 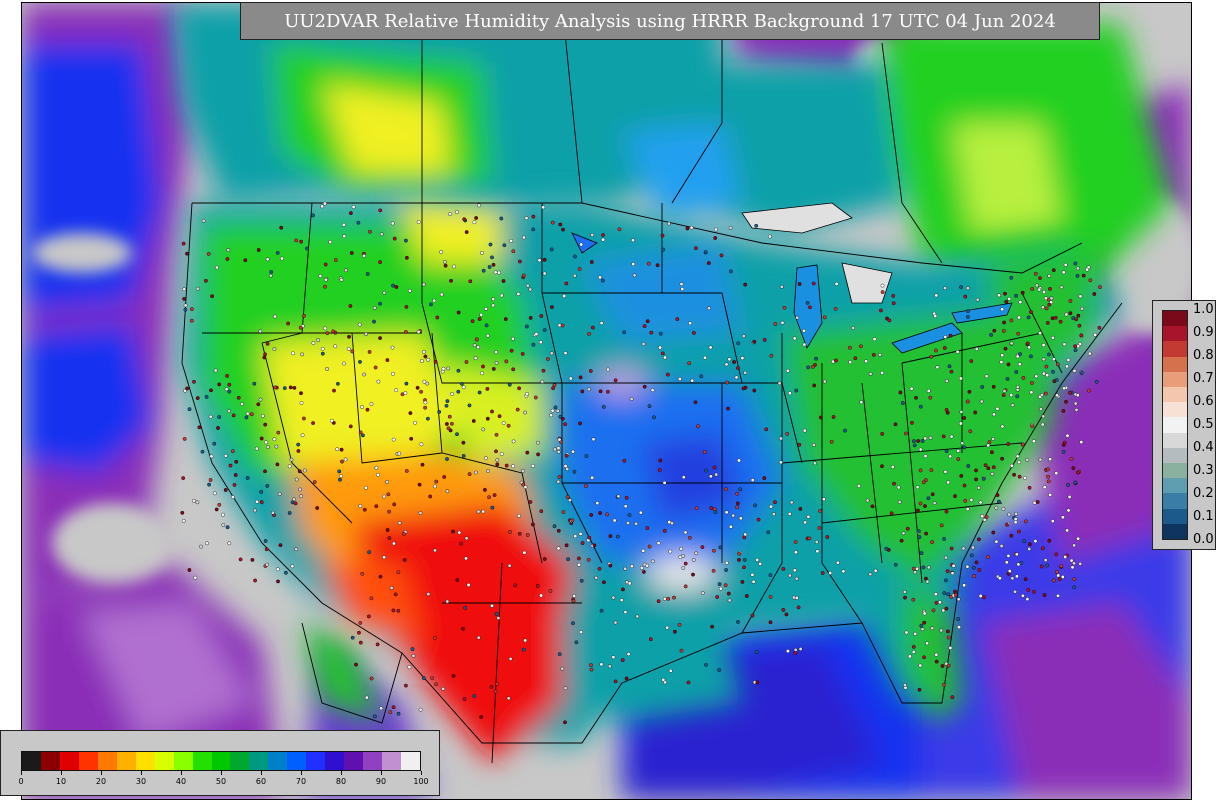 What do you see at coordinates (341, 781) in the screenshot?
I see `rh-colorbar-tick-label: 80` at bounding box center [341, 781].